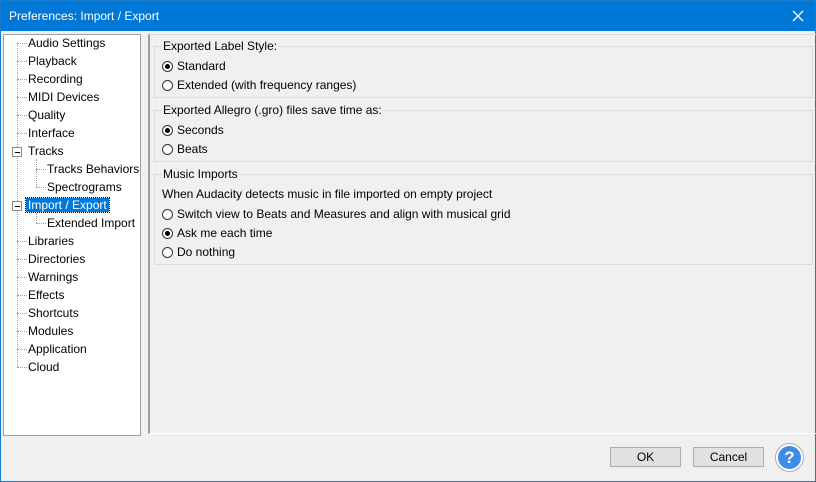 This screenshot has height=482, width=816. What do you see at coordinates (408, 16) in the screenshot?
I see `title-bar: Preferences: Import / Export` at bounding box center [408, 16].